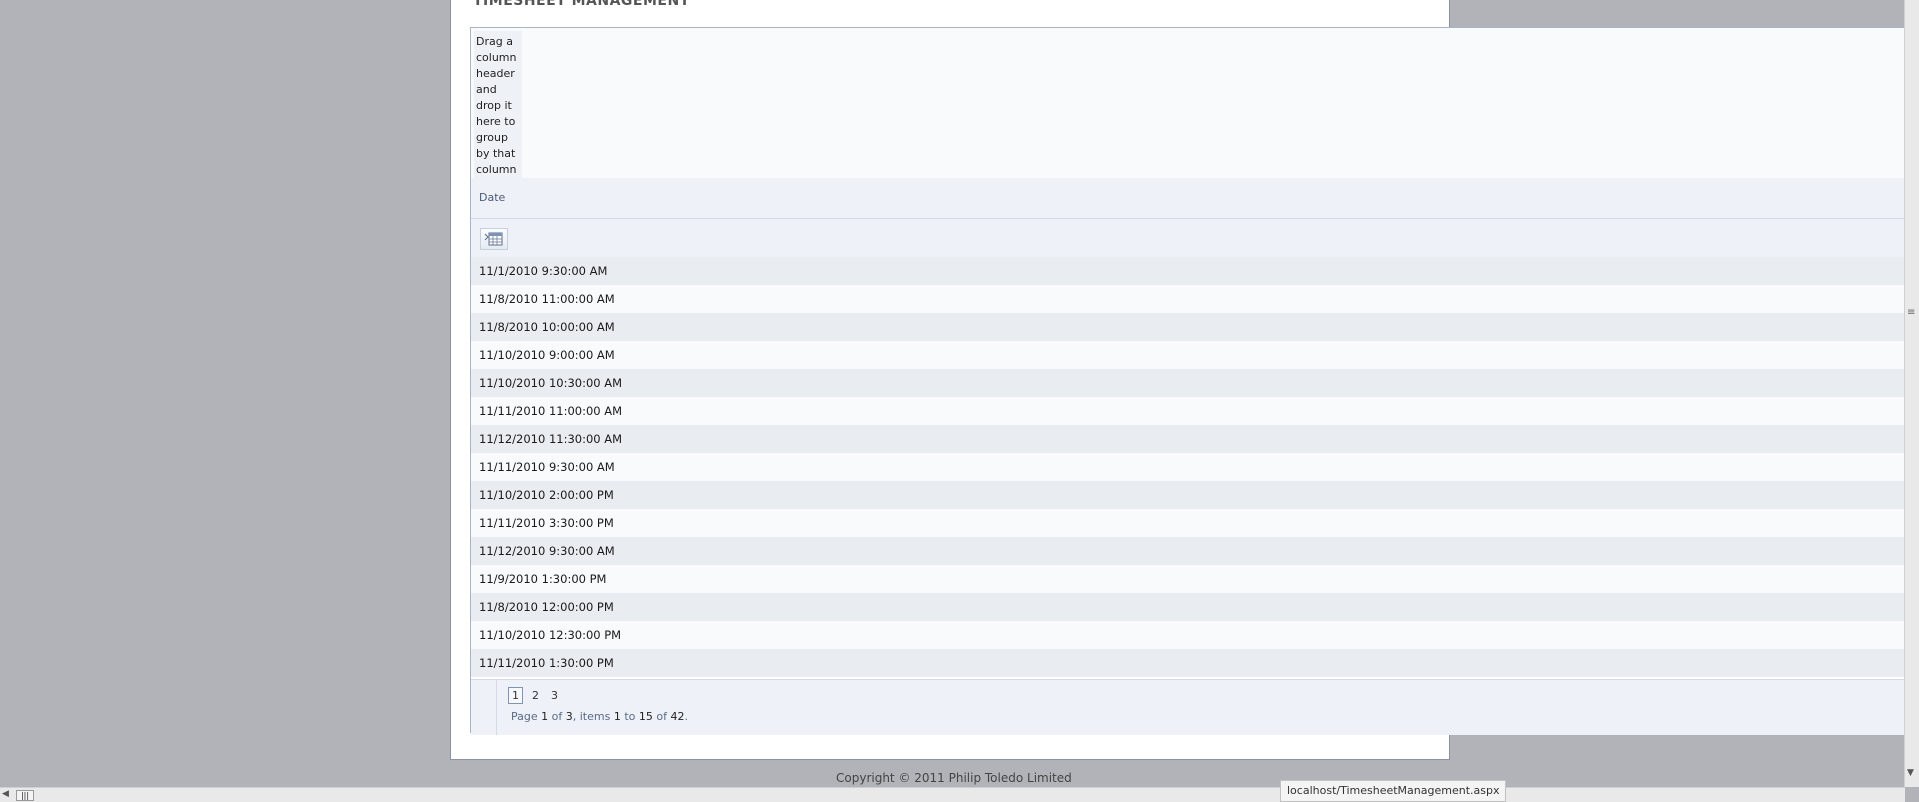  What do you see at coordinates (1188, 327) in the screenshot?
I see `table-row: 11/8/2010 10:00:00 AM` at bounding box center [1188, 327].